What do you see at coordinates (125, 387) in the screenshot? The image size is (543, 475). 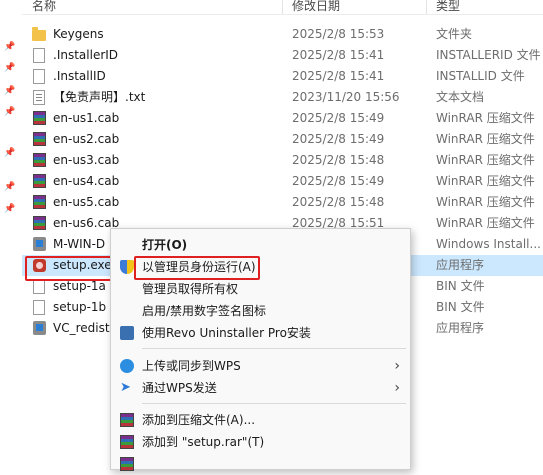 I see `send-icon: ➤` at bounding box center [125, 387].